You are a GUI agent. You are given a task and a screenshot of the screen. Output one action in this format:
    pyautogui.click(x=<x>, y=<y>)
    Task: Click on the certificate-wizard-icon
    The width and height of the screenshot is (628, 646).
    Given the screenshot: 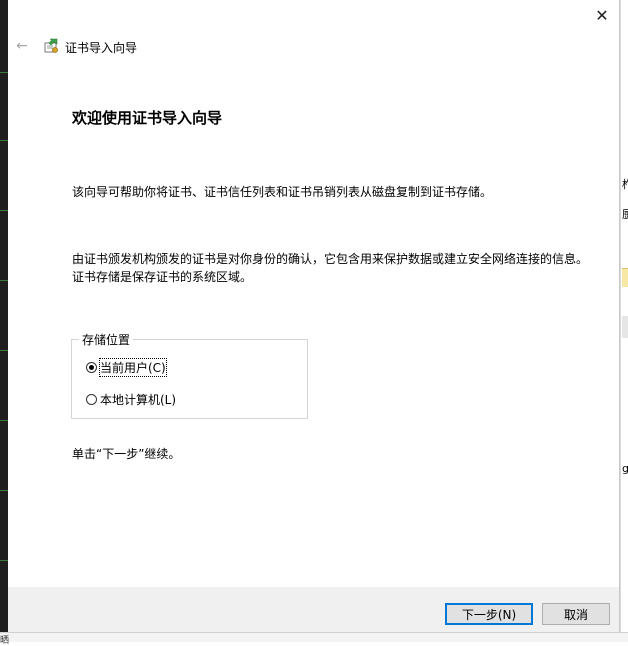 What is the action you would take?
    pyautogui.click(x=51, y=45)
    